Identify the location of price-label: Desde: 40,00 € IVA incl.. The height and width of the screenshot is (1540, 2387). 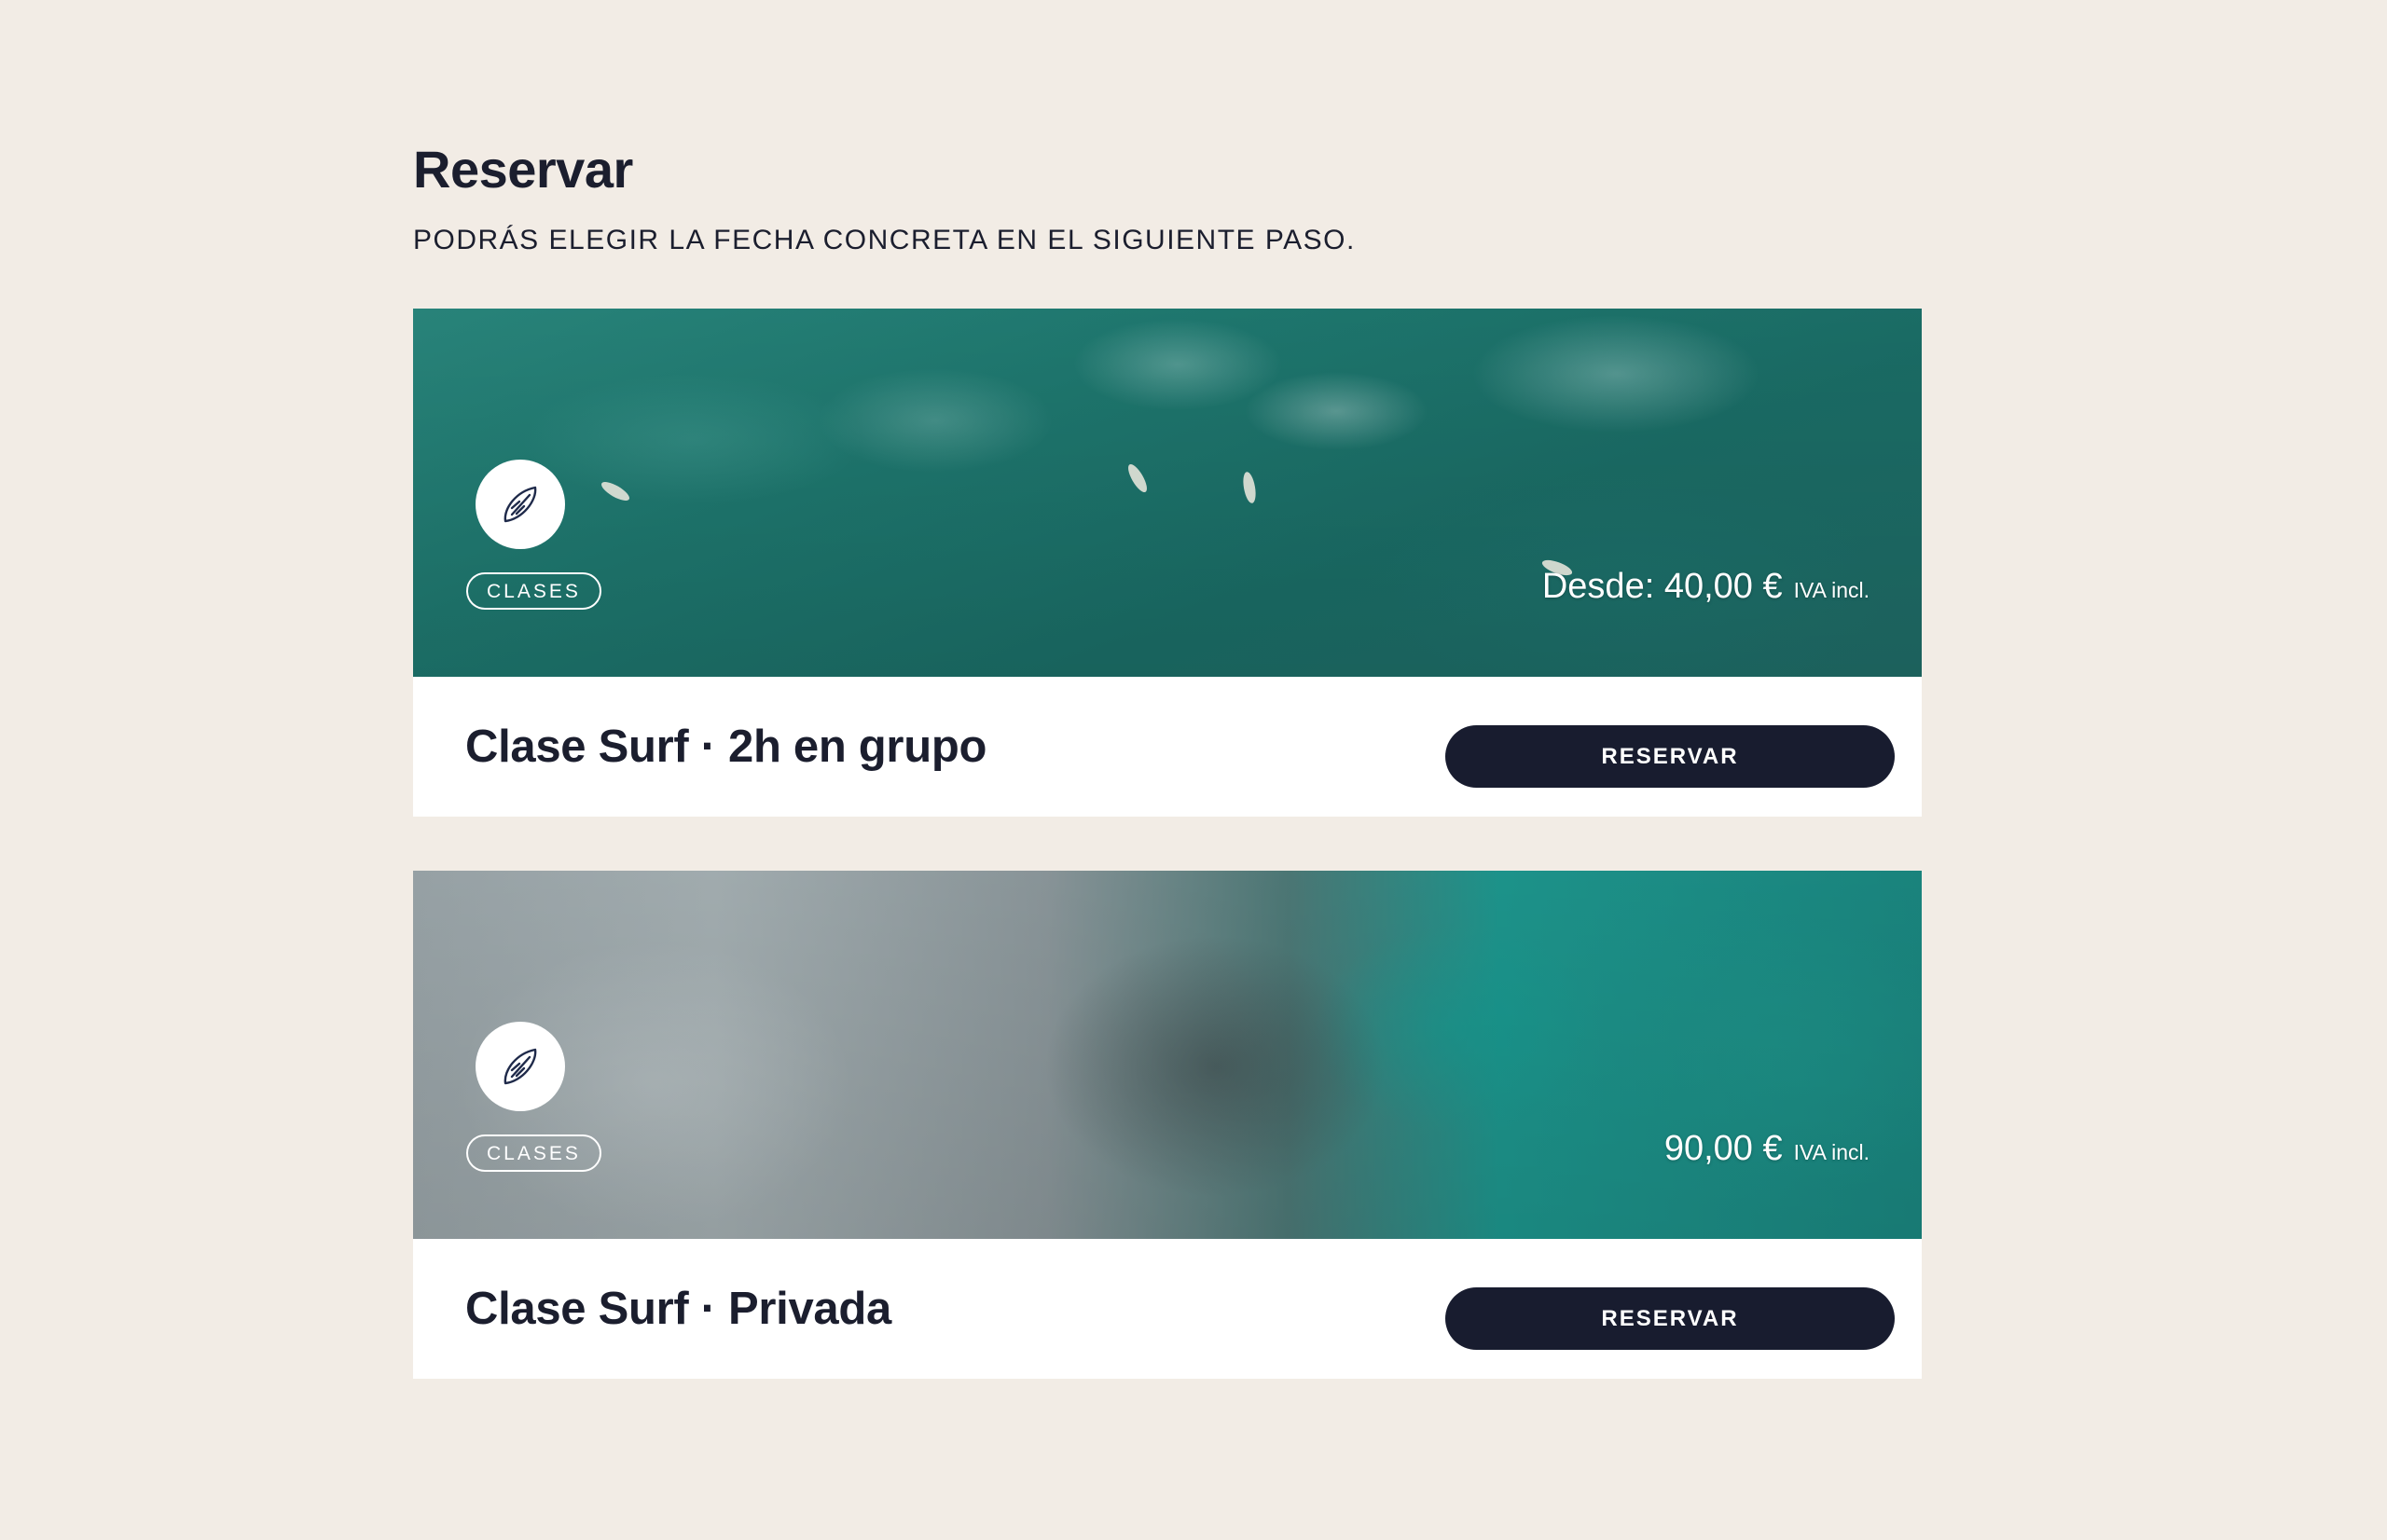
(1706, 586).